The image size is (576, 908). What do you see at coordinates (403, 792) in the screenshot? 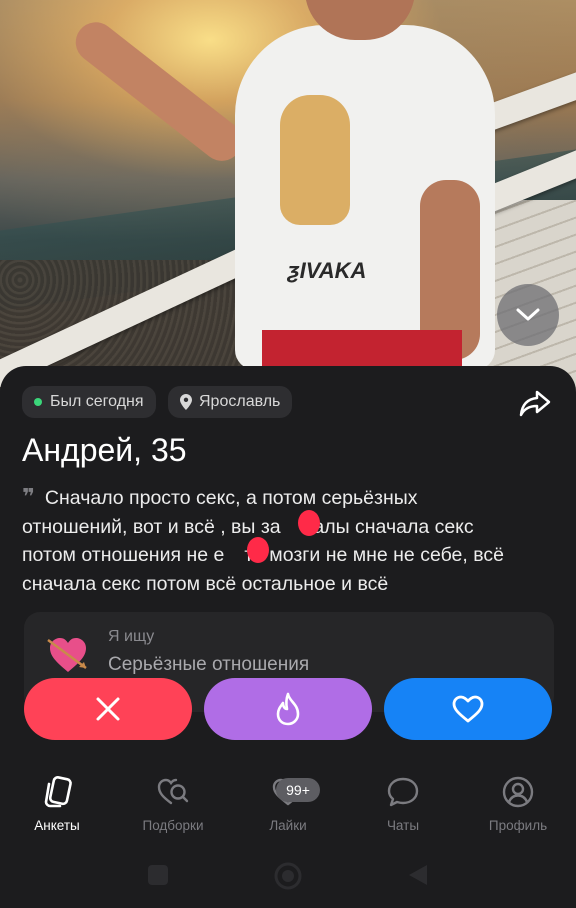
I see `chat-icon` at bounding box center [403, 792].